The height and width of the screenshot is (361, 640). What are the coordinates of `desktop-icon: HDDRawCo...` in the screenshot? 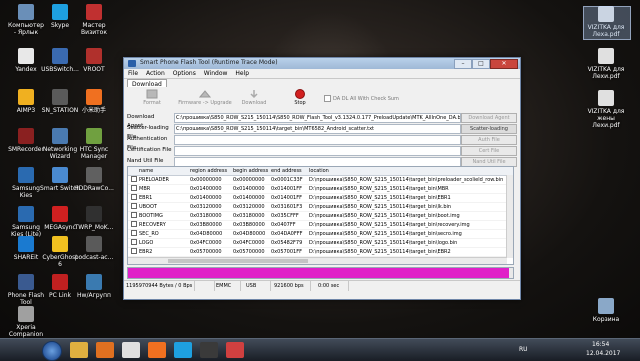 It's located at (94, 179).